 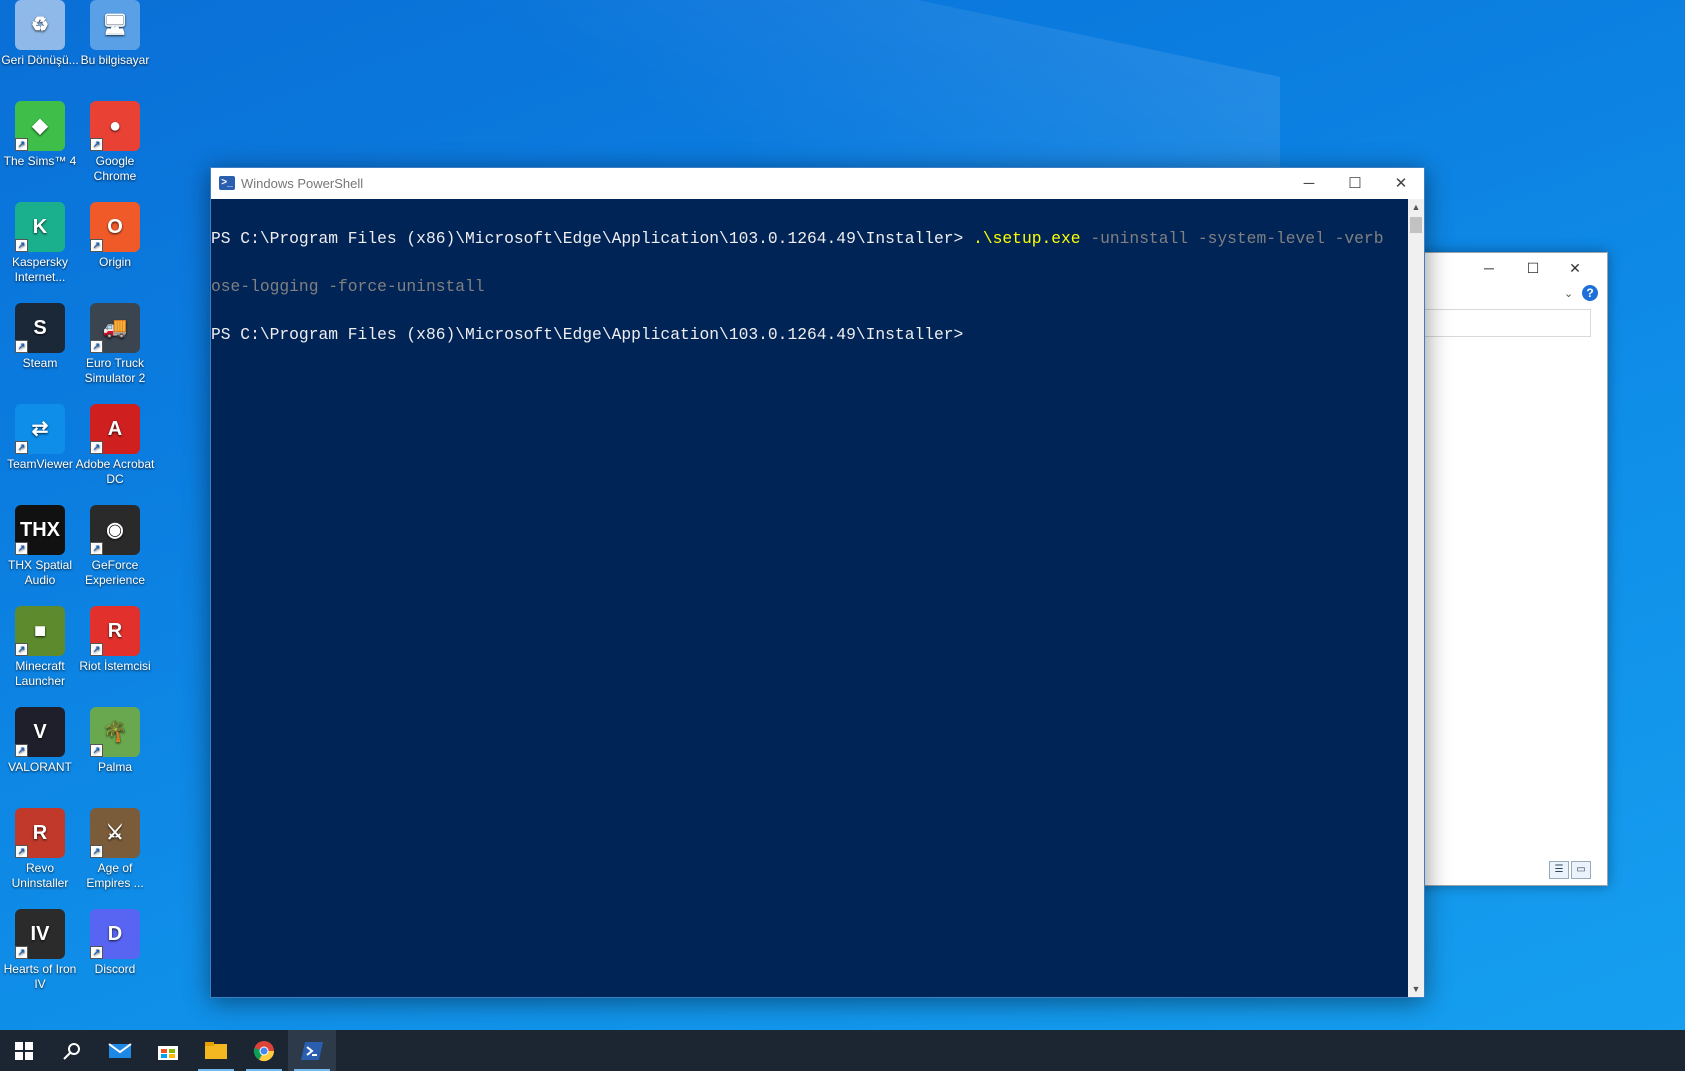 I want to click on the-sims-4-icon: ◆ ↗, so click(x=40, y=126).